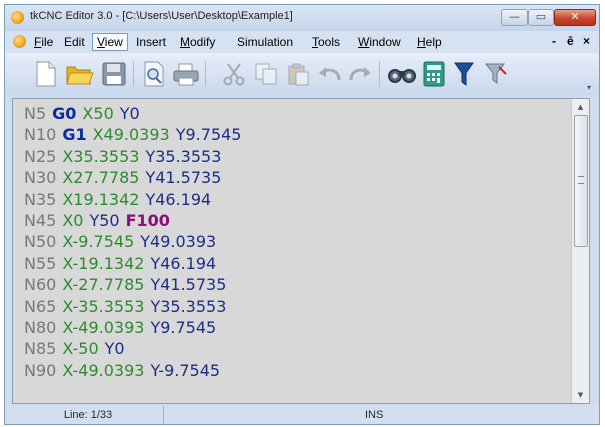 This screenshot has width=605, height=427. What do you see at coordinates (297, 284) in the screenshot?
I see `code-line: N60 X-27.7785 Y41.5735` at bounding box center [297, 284].